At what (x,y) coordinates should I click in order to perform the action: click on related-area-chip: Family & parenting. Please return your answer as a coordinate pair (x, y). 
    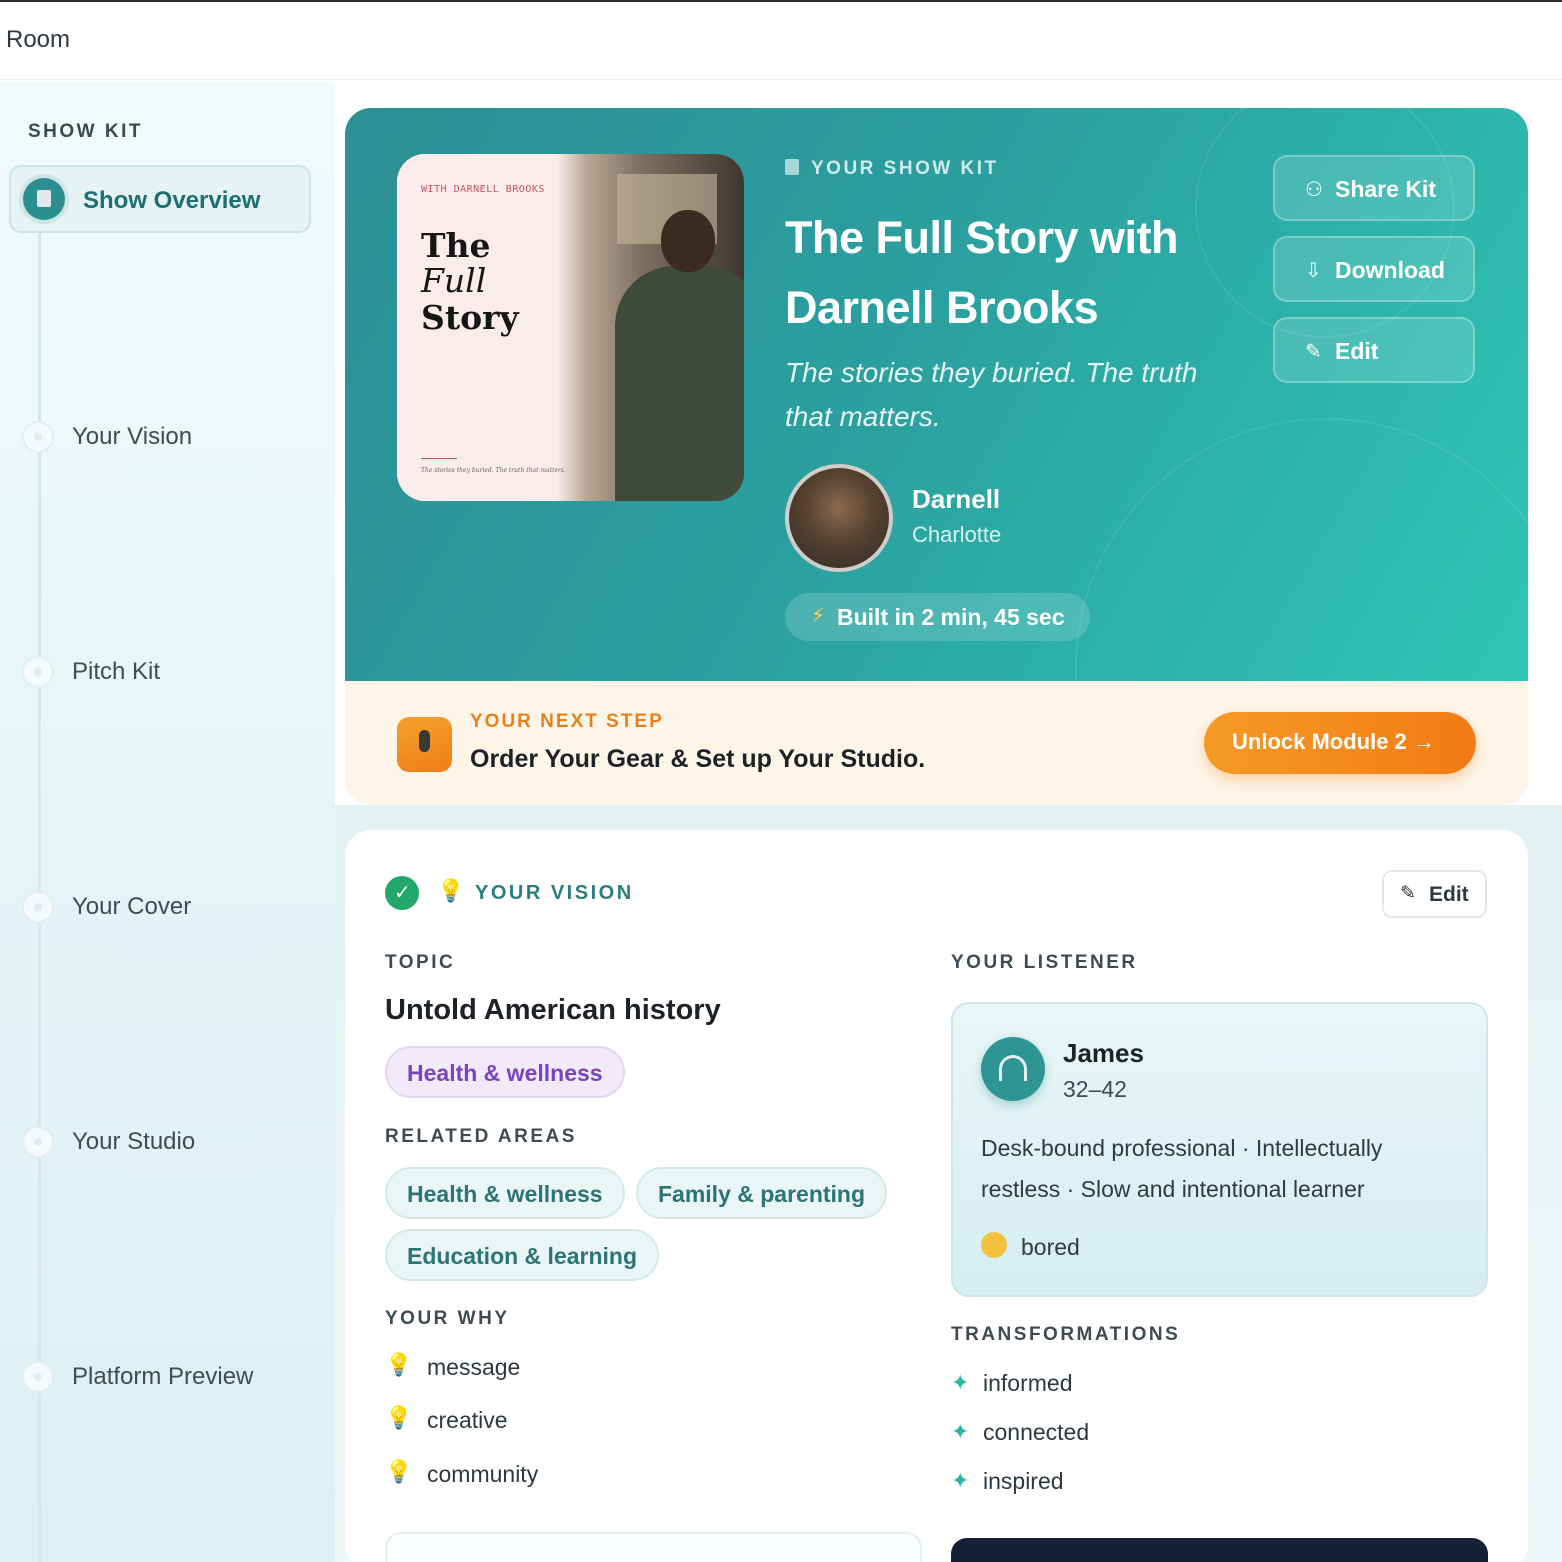
    Looking at the image, I should click on (762, 1193).